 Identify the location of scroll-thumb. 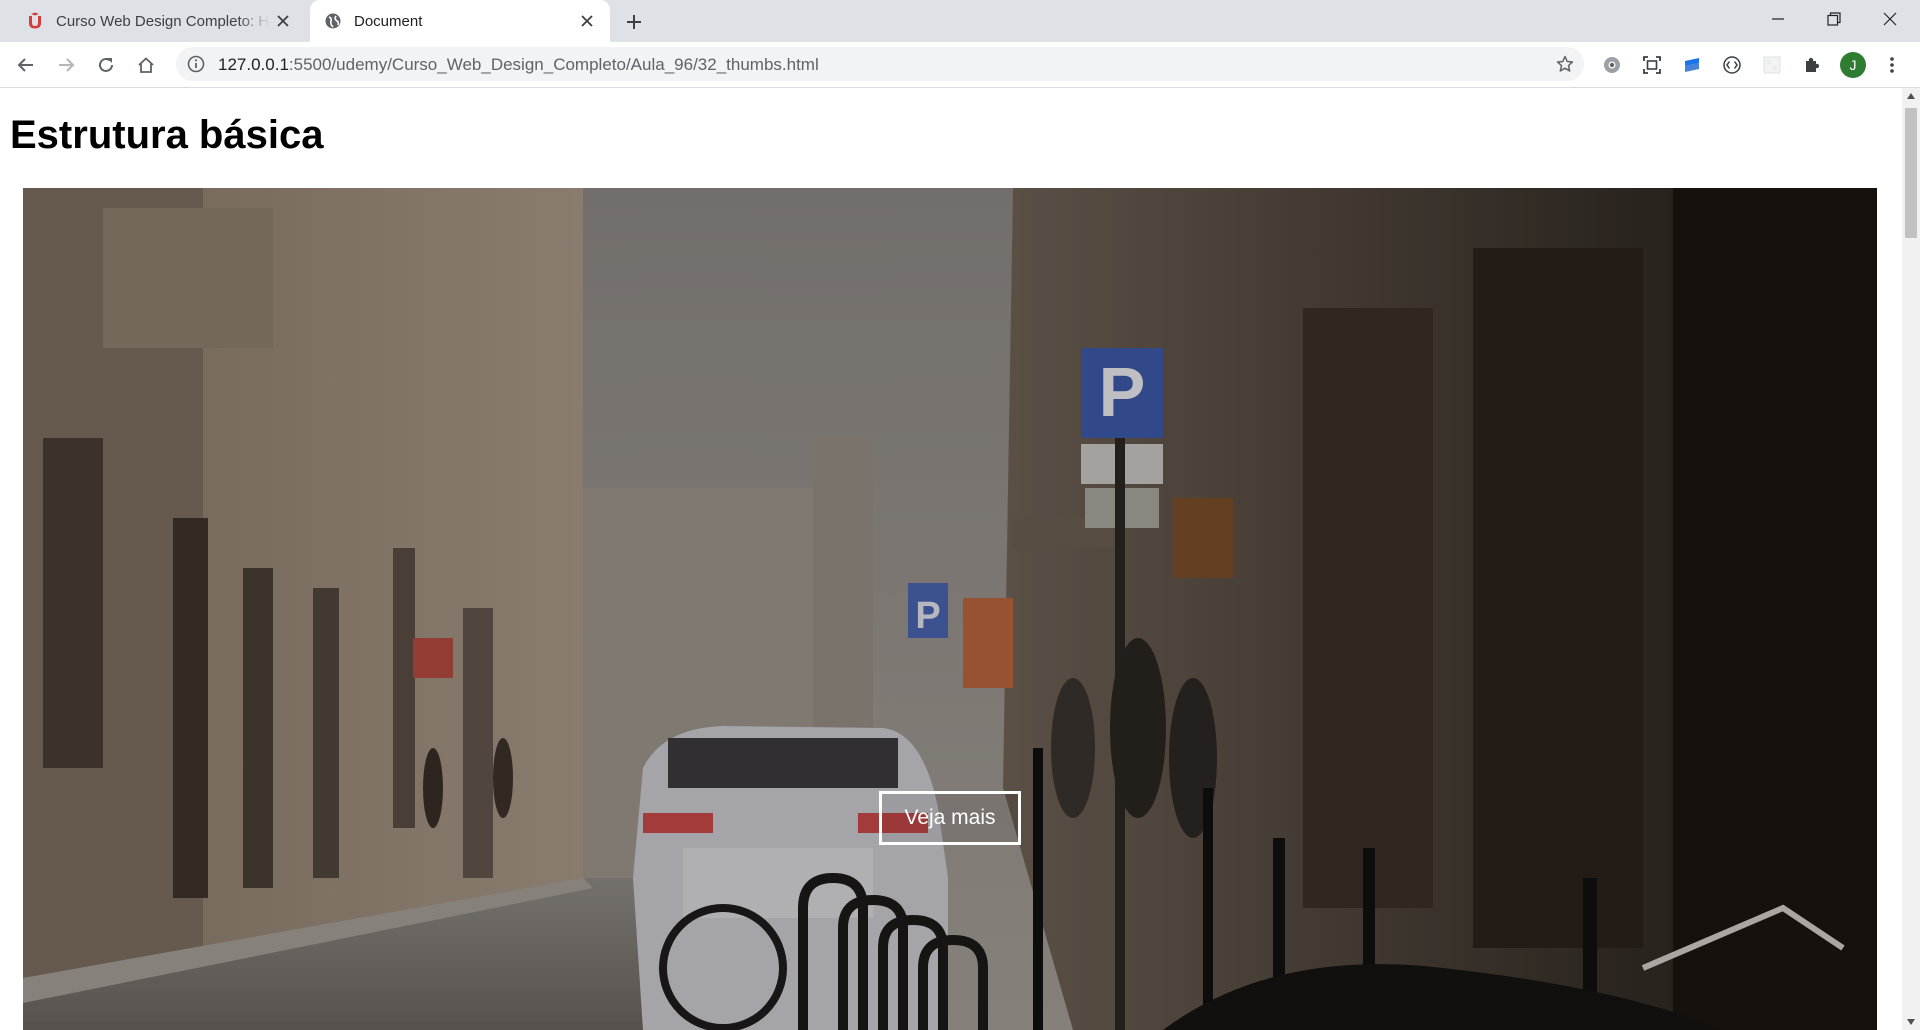
(1911, 173).